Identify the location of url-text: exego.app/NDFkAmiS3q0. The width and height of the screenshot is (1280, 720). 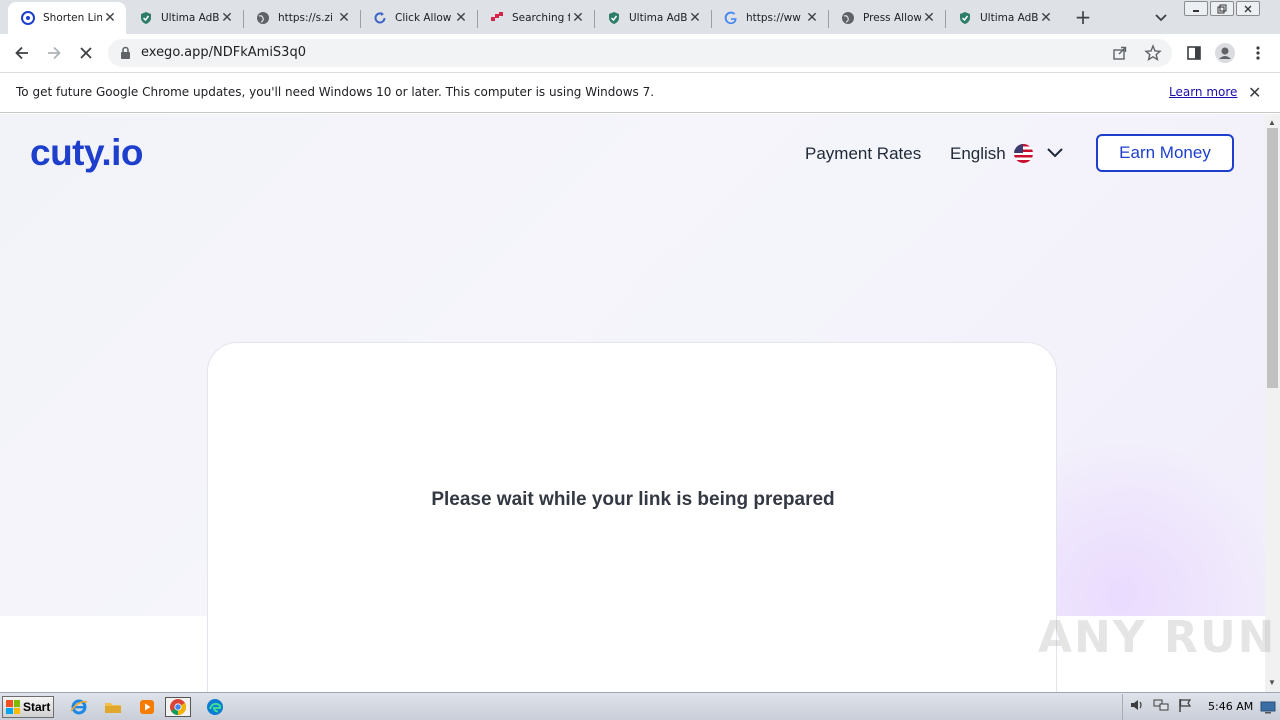
(223, 52).